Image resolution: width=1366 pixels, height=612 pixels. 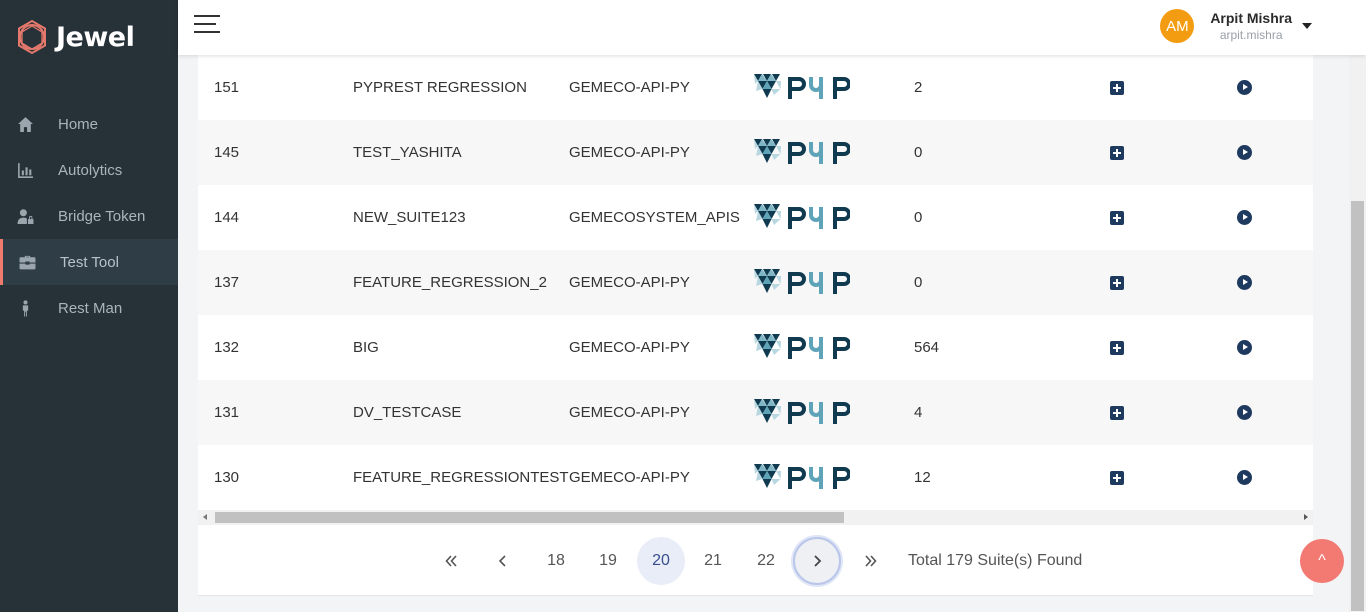 I want to click on page-button: 22, so click(x=766, y=561).